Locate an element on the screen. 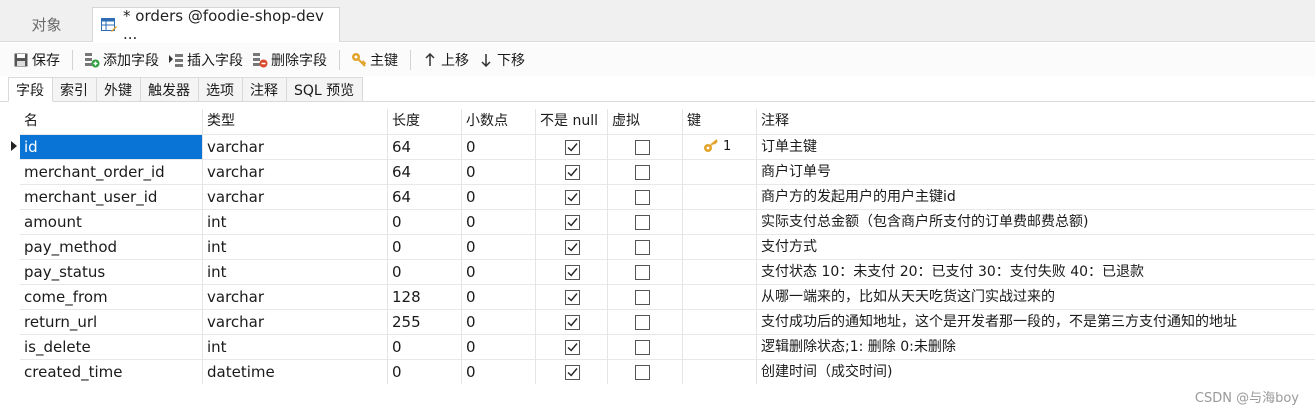  field-name-cell: merchant_user_id is located at coordinates (111, 196).